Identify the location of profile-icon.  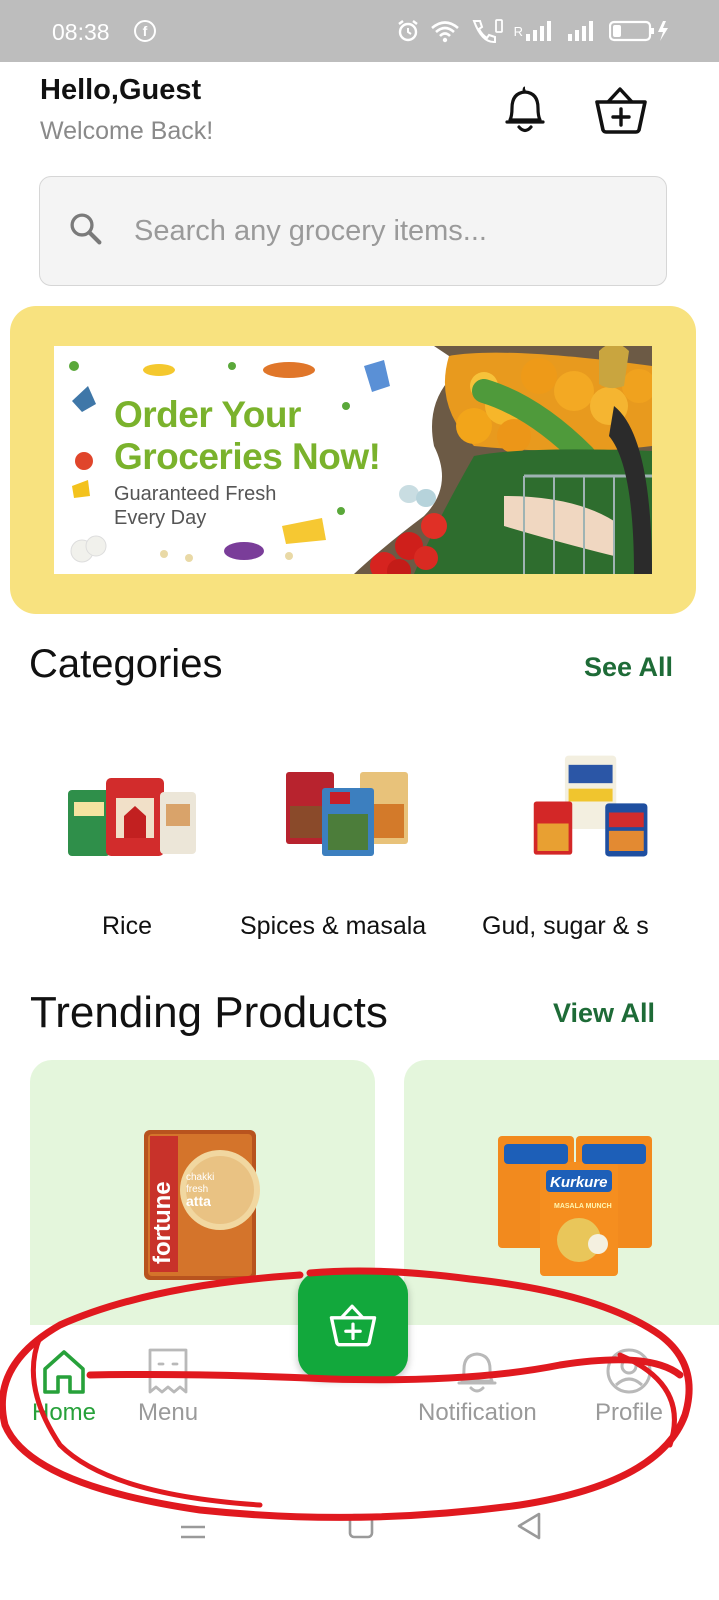
(629, 1371).